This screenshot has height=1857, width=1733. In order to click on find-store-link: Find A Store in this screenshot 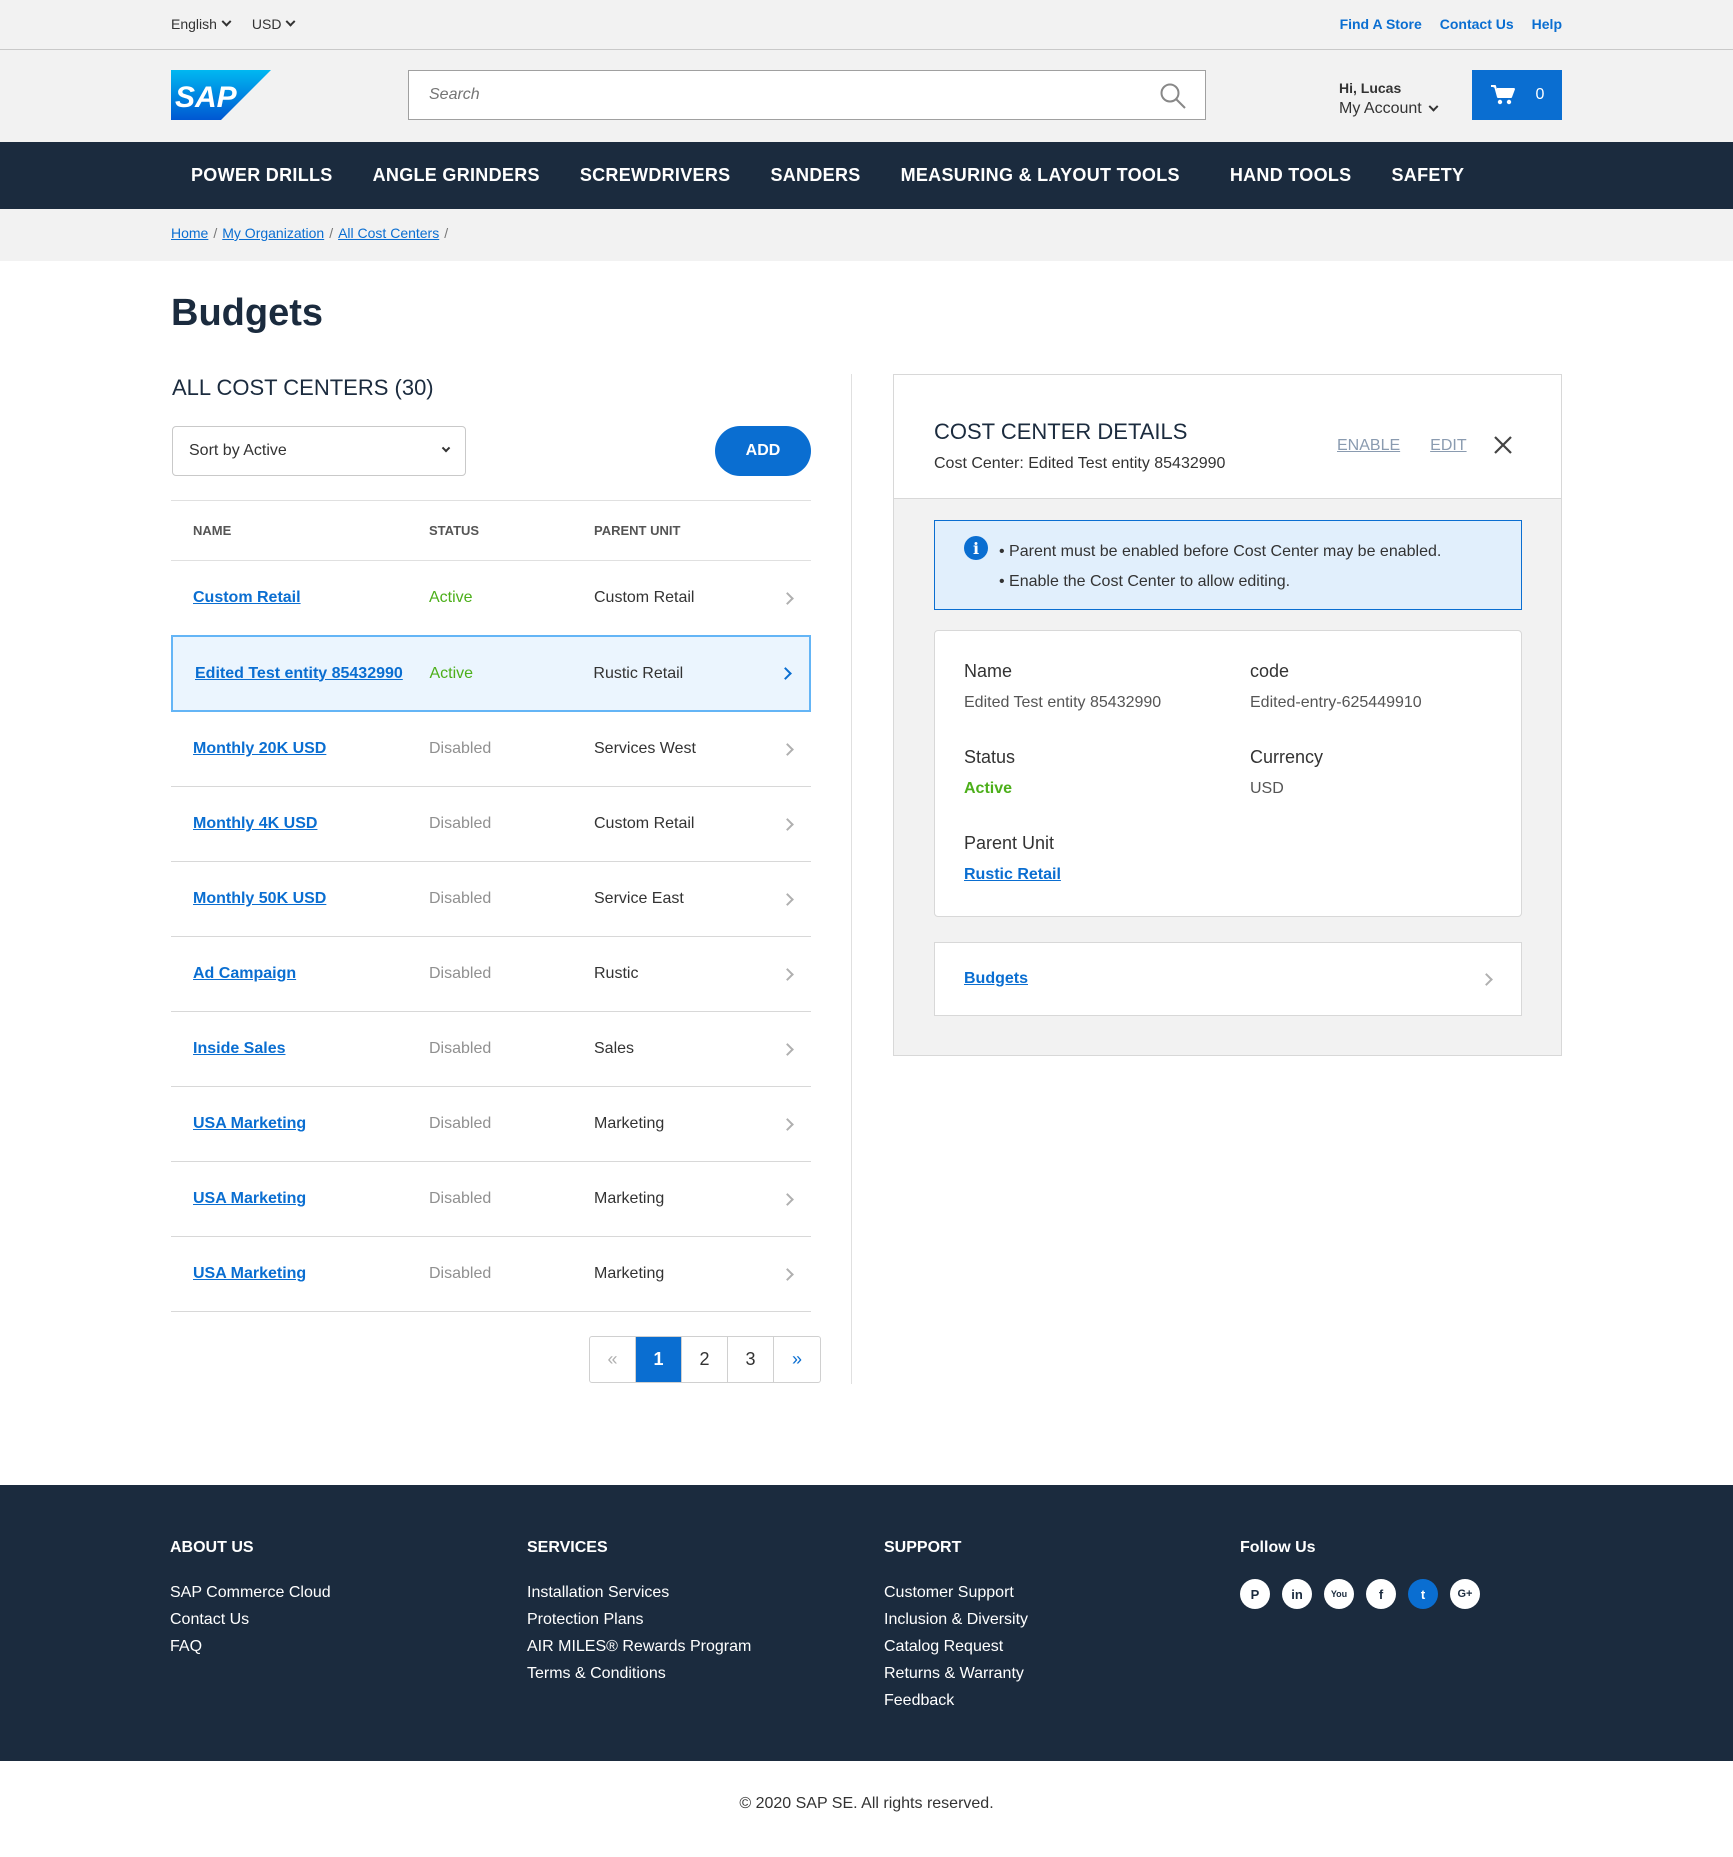, I will do `click(1381, 24)`.